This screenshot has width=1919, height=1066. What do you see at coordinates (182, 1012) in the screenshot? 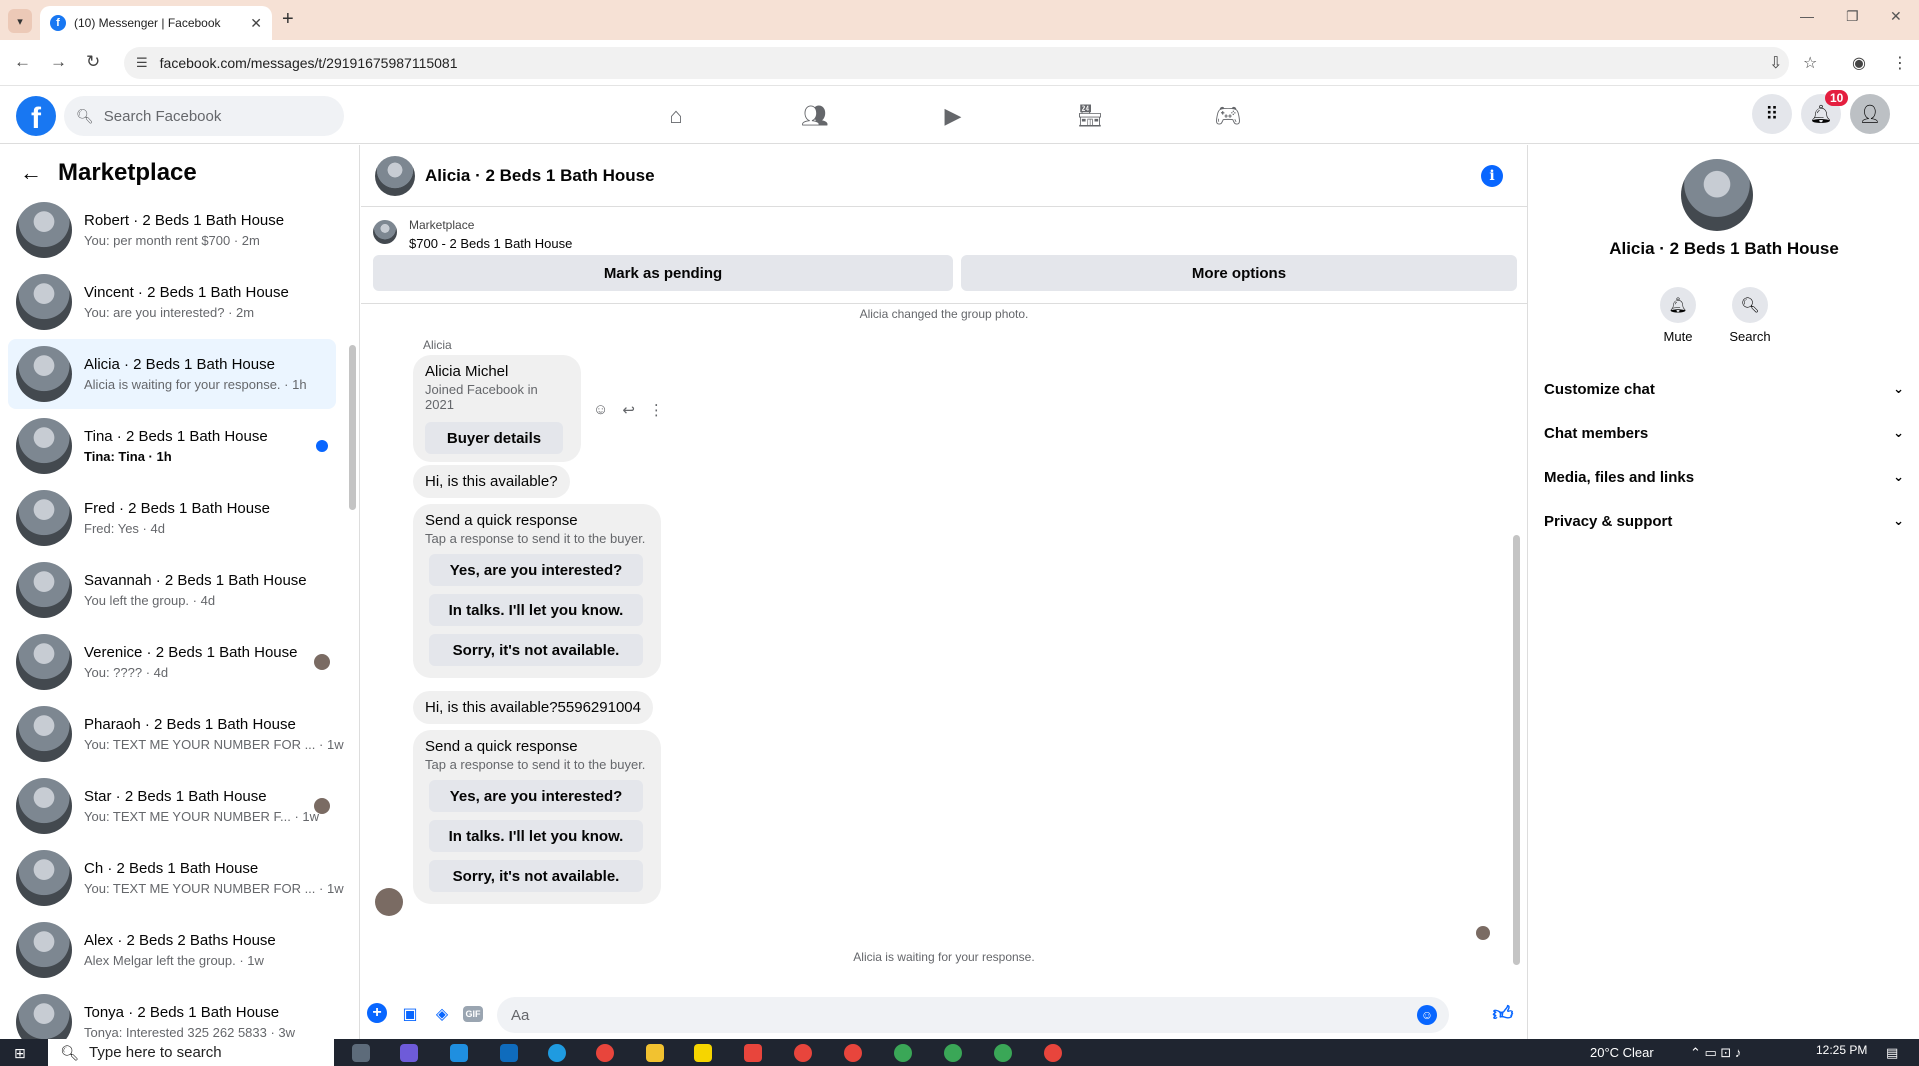
I see `conversation-name: Tonya · 2 Beds 1 Bath House` at bounding box center [182, 1012].